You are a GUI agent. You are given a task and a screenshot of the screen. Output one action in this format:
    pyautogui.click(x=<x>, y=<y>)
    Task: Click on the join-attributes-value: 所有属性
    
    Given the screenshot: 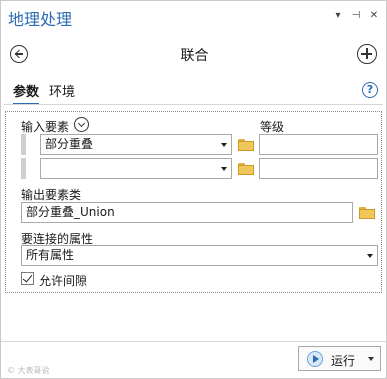 What is the action you would take?
    pyautogui.click(x=50, y=255)
    